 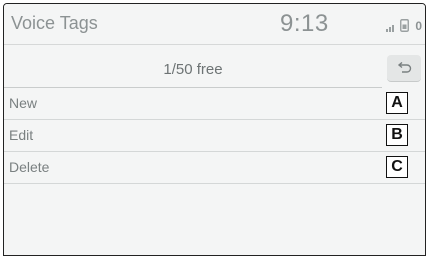 I want to click on menu-item-edit: Edit B, so click(x=214, y=136).